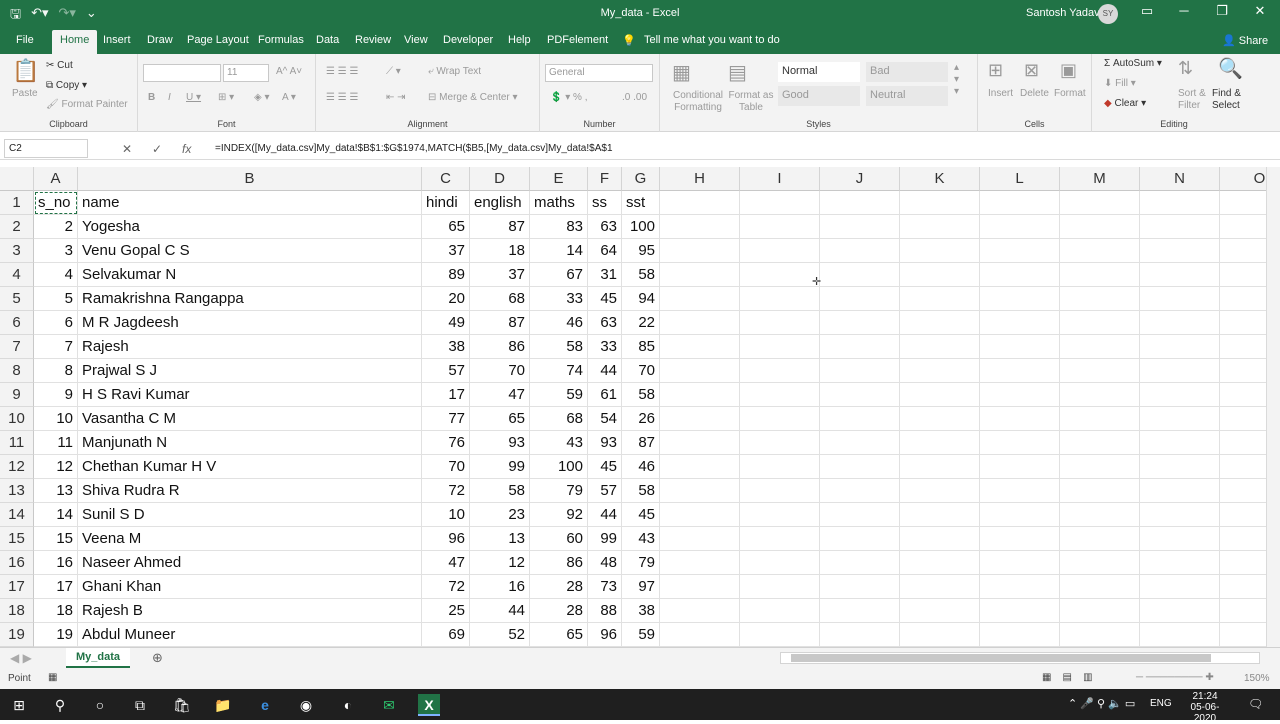 This screenshot has height=724, width=1280. Describe the element at coordinates (500, 275) in the screenshot. I see `data-cell: 37` at that location.